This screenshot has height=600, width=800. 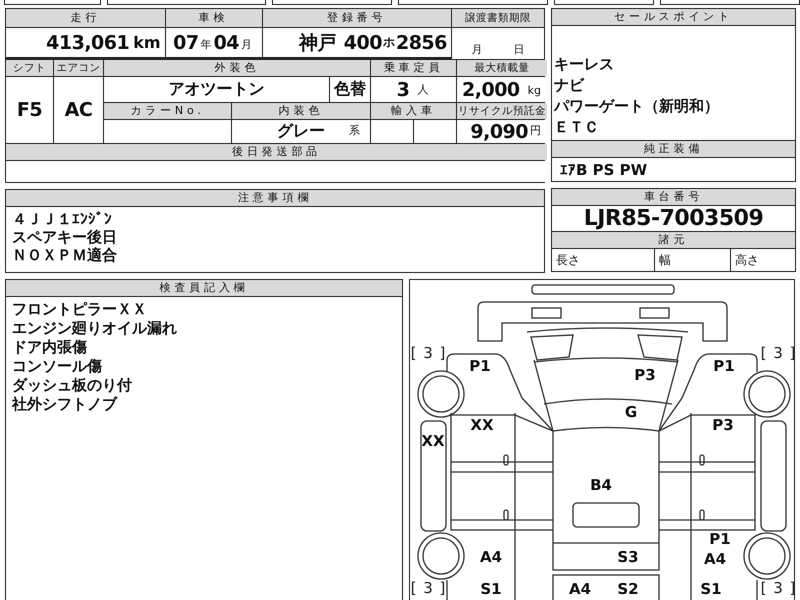 What do you see at coordinates (577, 127) in the screenshot?
I see `sale-point-item: ＥＴＣ` at bounding box center [577, 127].